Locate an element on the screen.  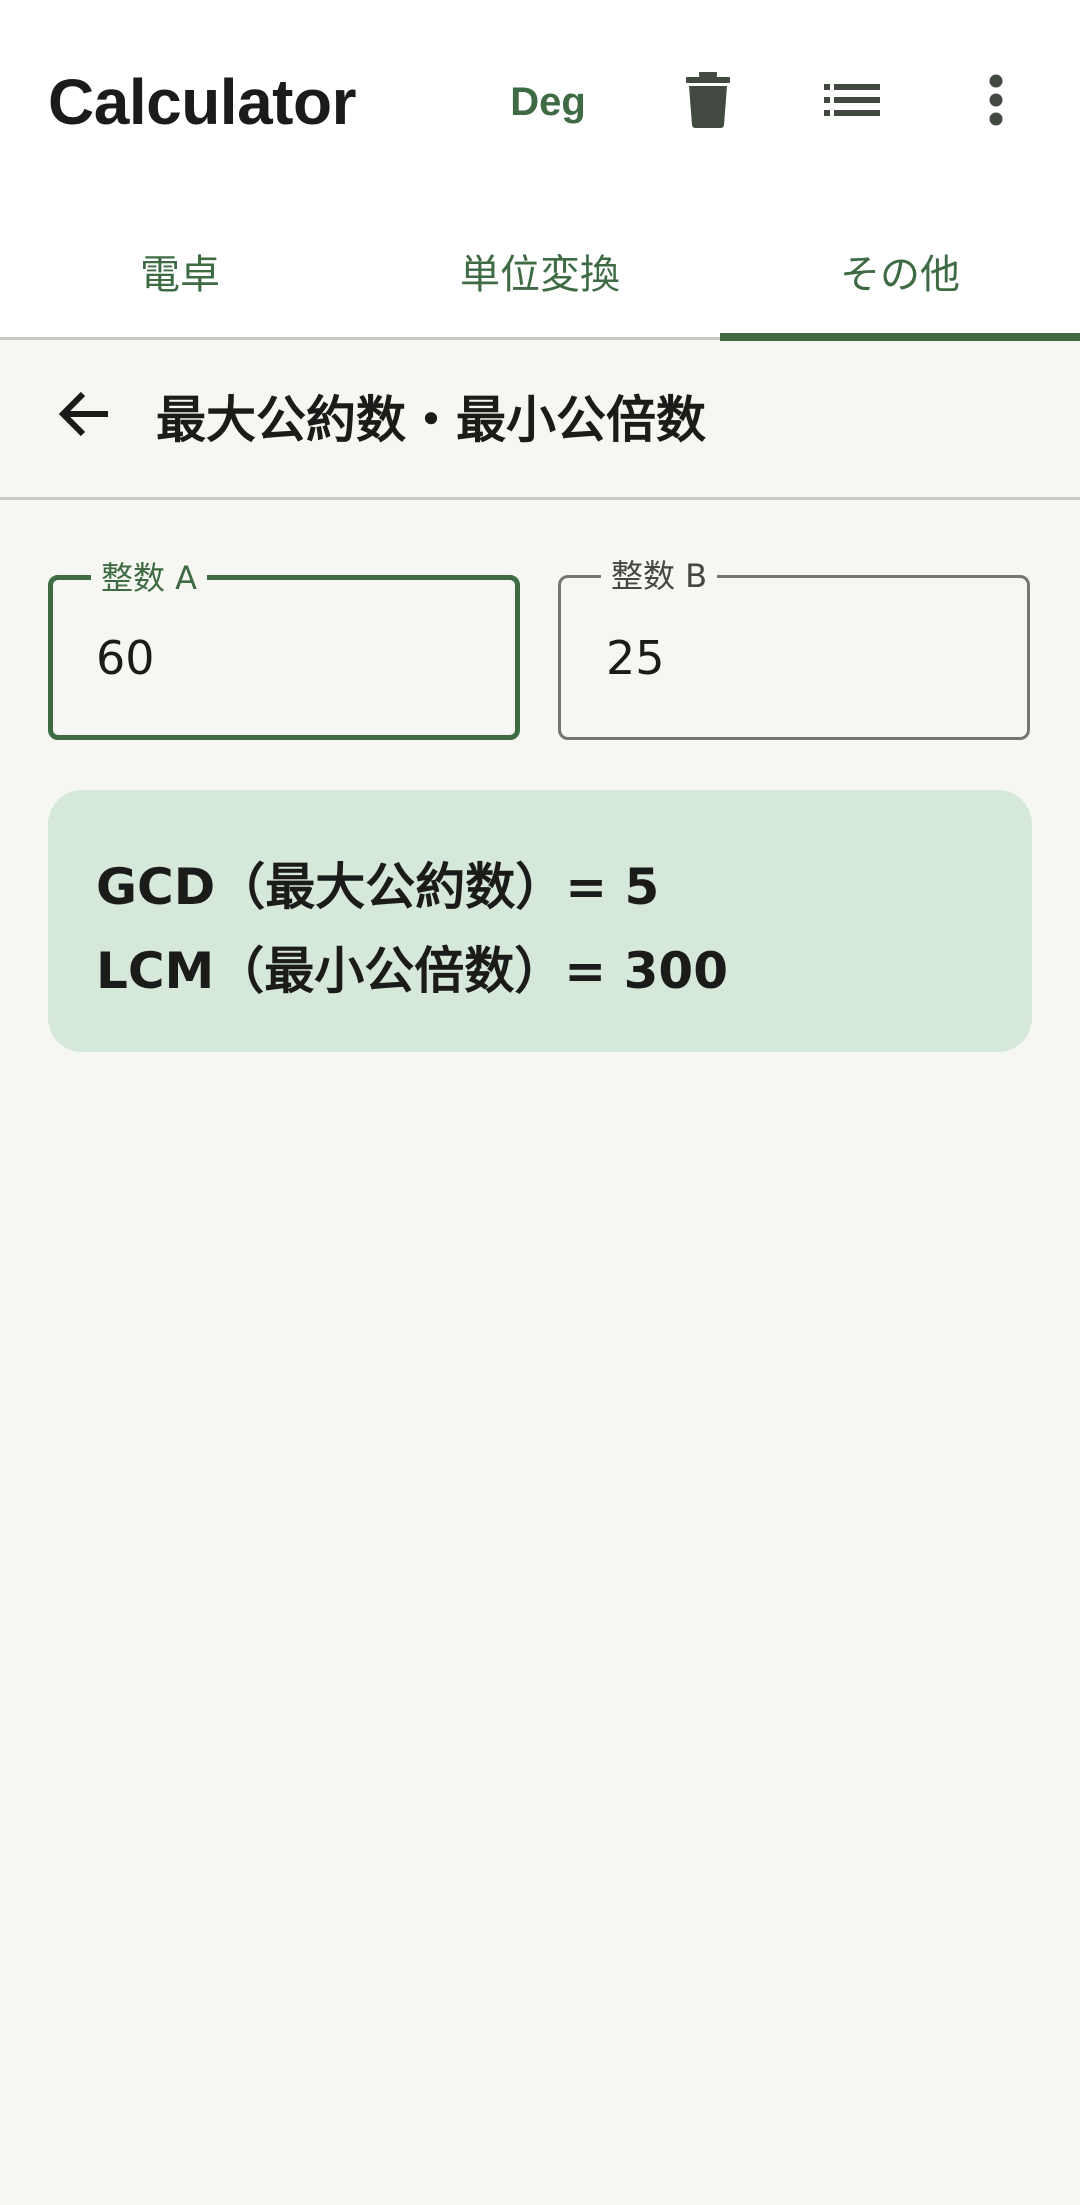
result-card: GCD（最大公約数）= 5 LCM（最小公倍数）= 300 is located at coordinates (540, 921).